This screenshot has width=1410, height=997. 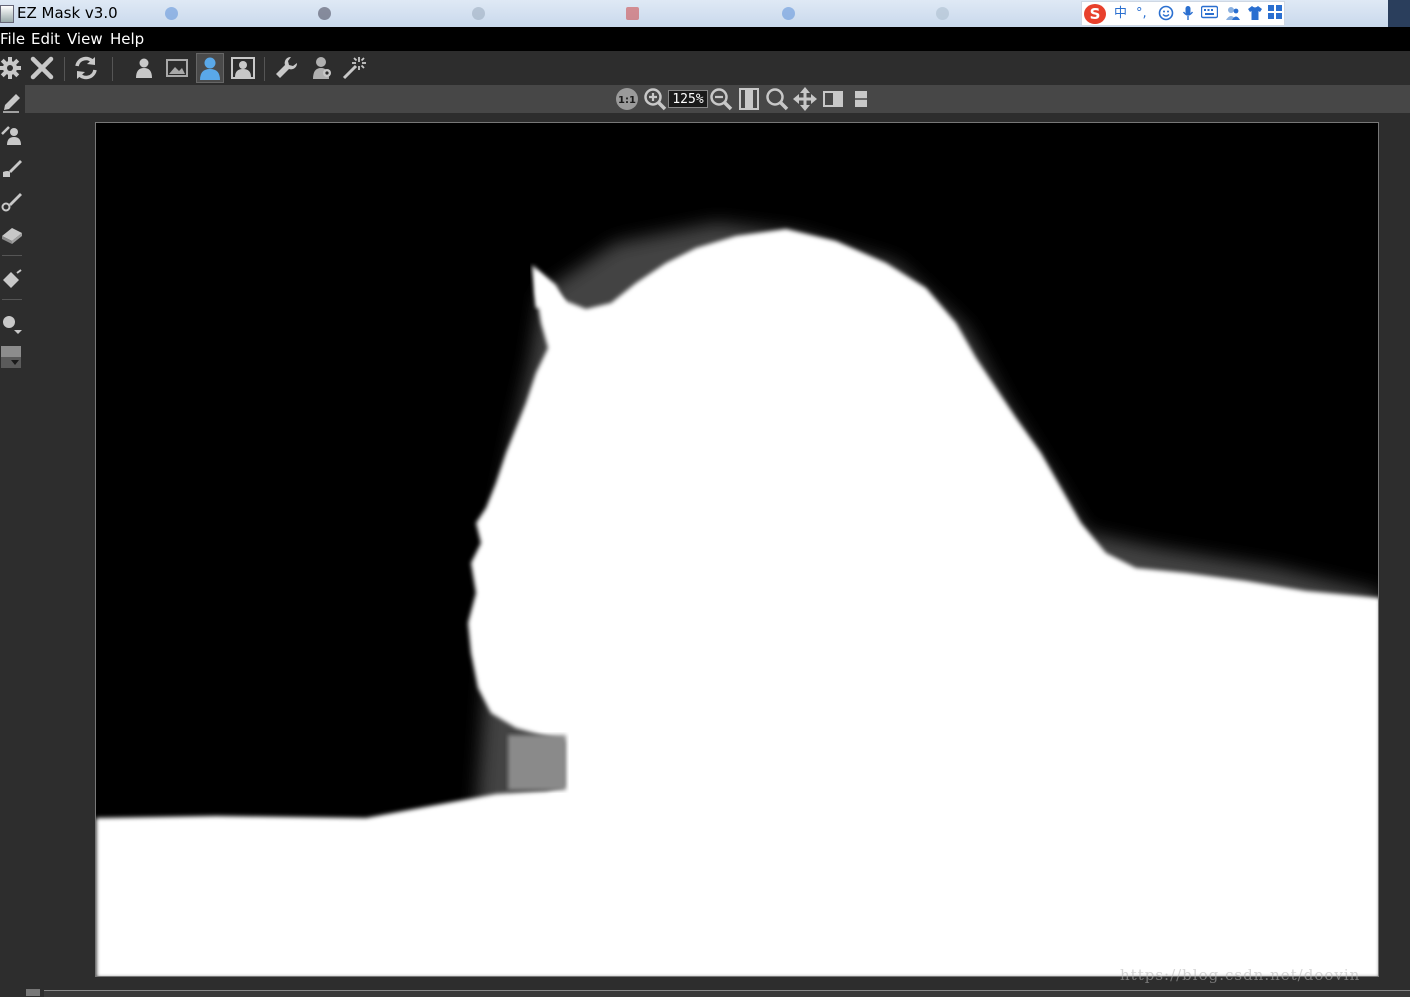 What do you see at coordinates (12, 357) in the screenshot?
I see `color-swatch-icon` at bounding box center [12, 357].